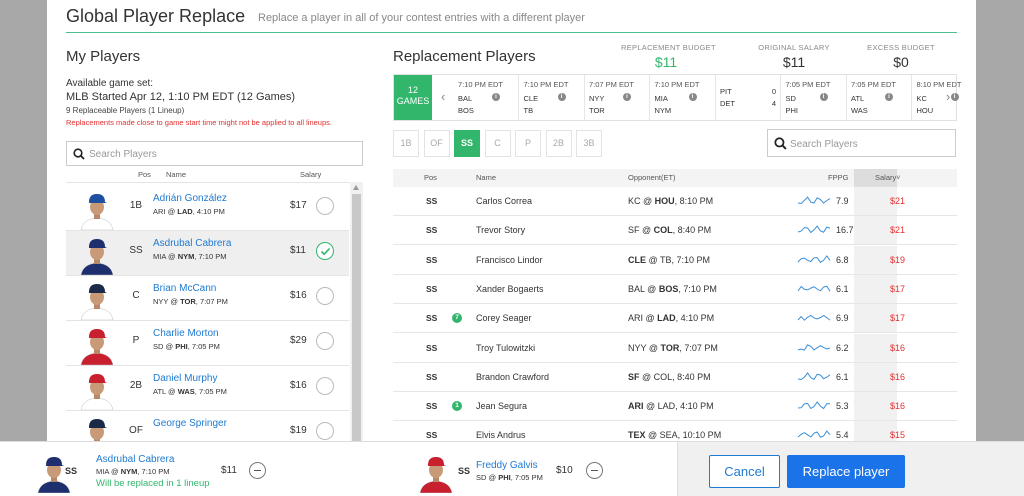  I want to click on game-away: MIA, so click(661, 98).